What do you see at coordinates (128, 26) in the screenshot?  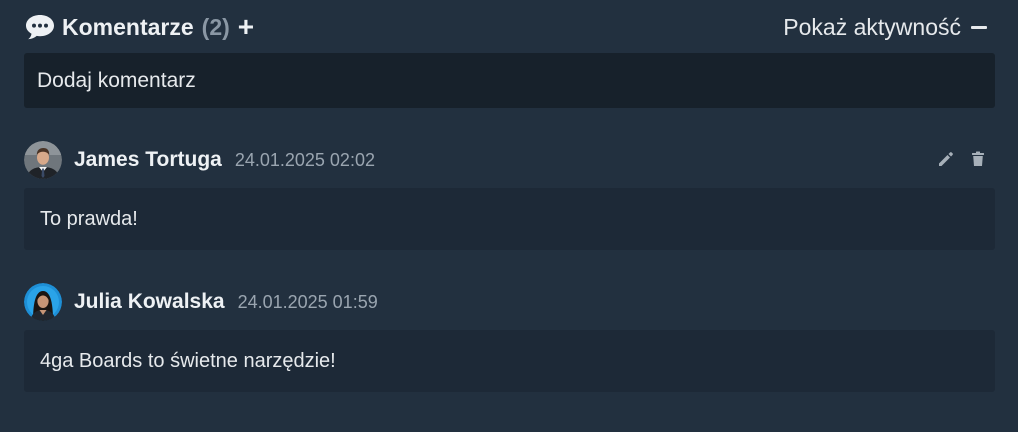 I see `comments-title: Komentarze` at bounding box center [128, 26].